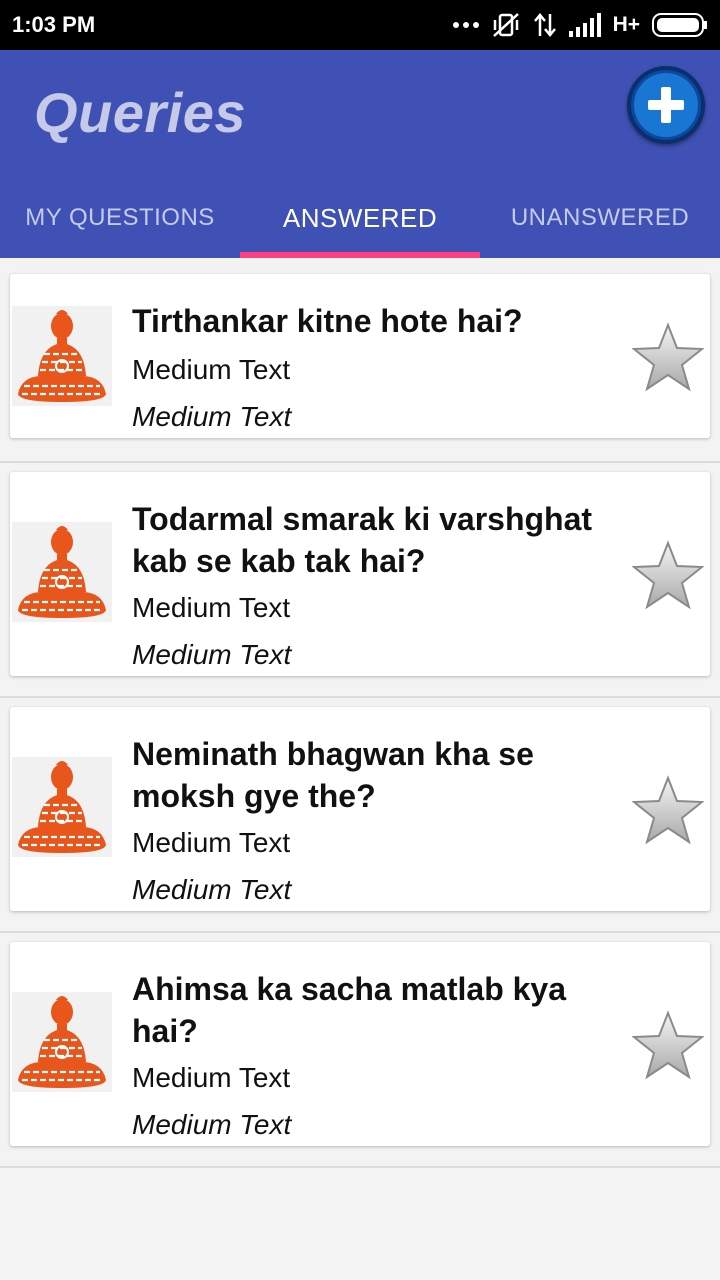  I want to click on add-question-button, so click(666, 105).